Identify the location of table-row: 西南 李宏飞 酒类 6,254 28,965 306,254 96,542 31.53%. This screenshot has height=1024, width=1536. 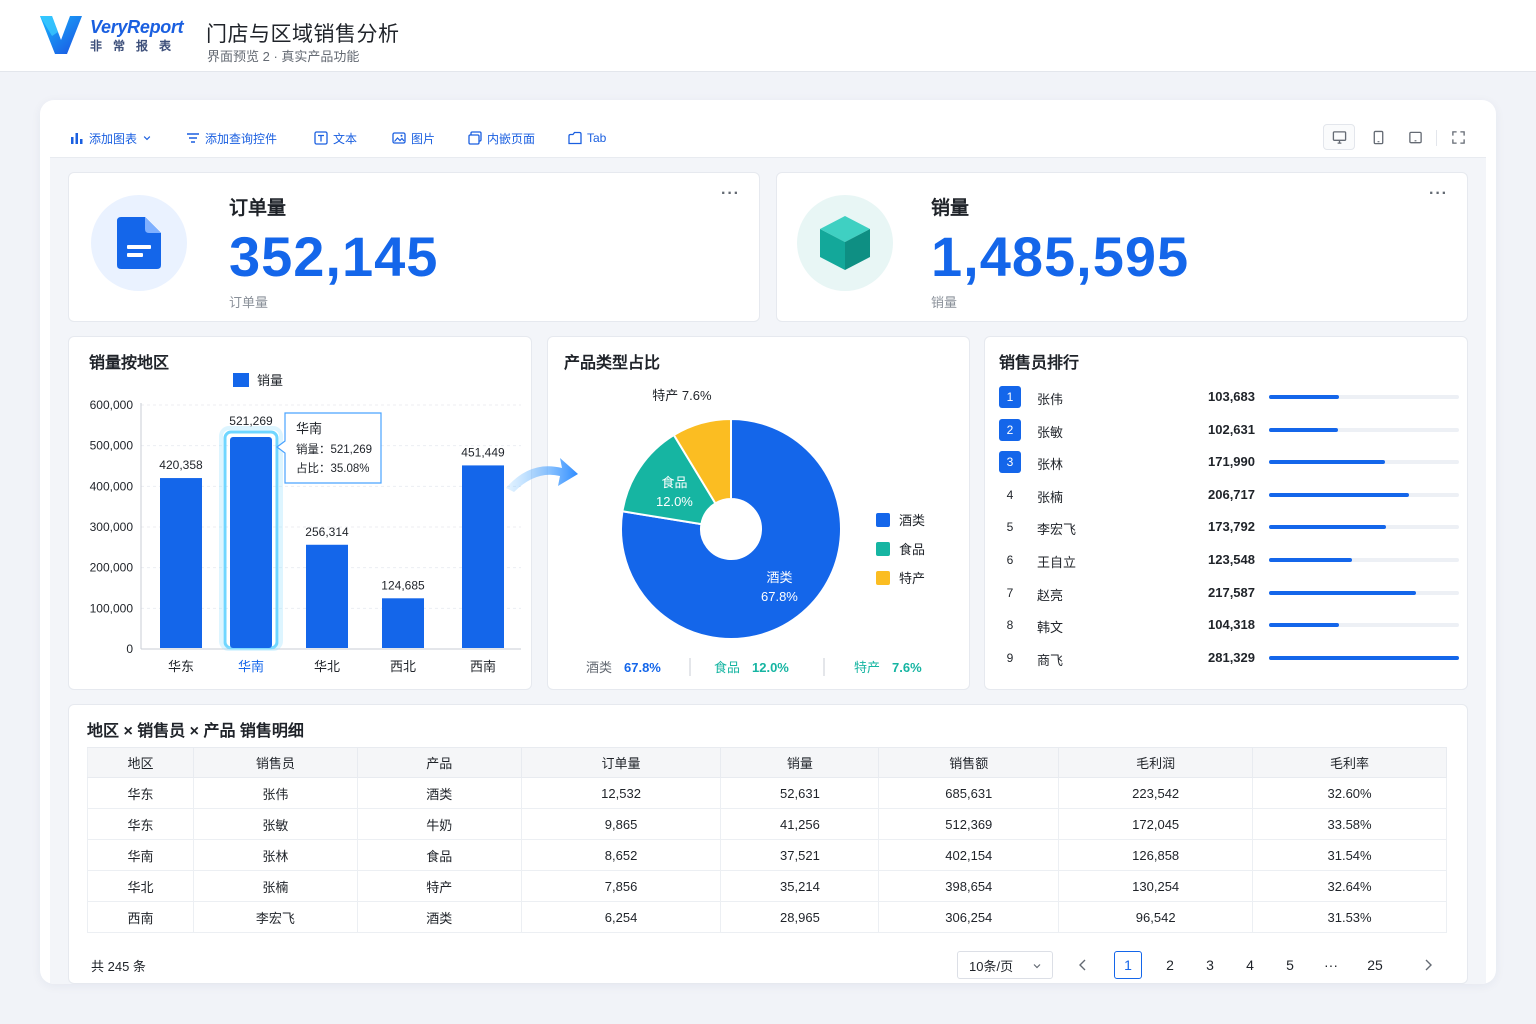
(767, 917).